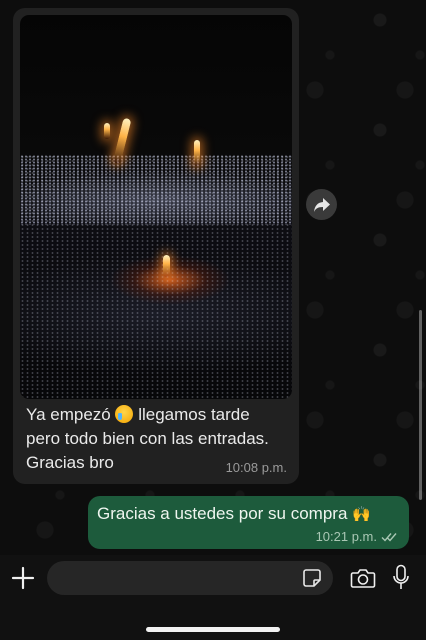  What do you see at coordinates (361, 514) in the screenshot?
I see `raised-hands-icon: 🙌` at bounding box center [361, 514].